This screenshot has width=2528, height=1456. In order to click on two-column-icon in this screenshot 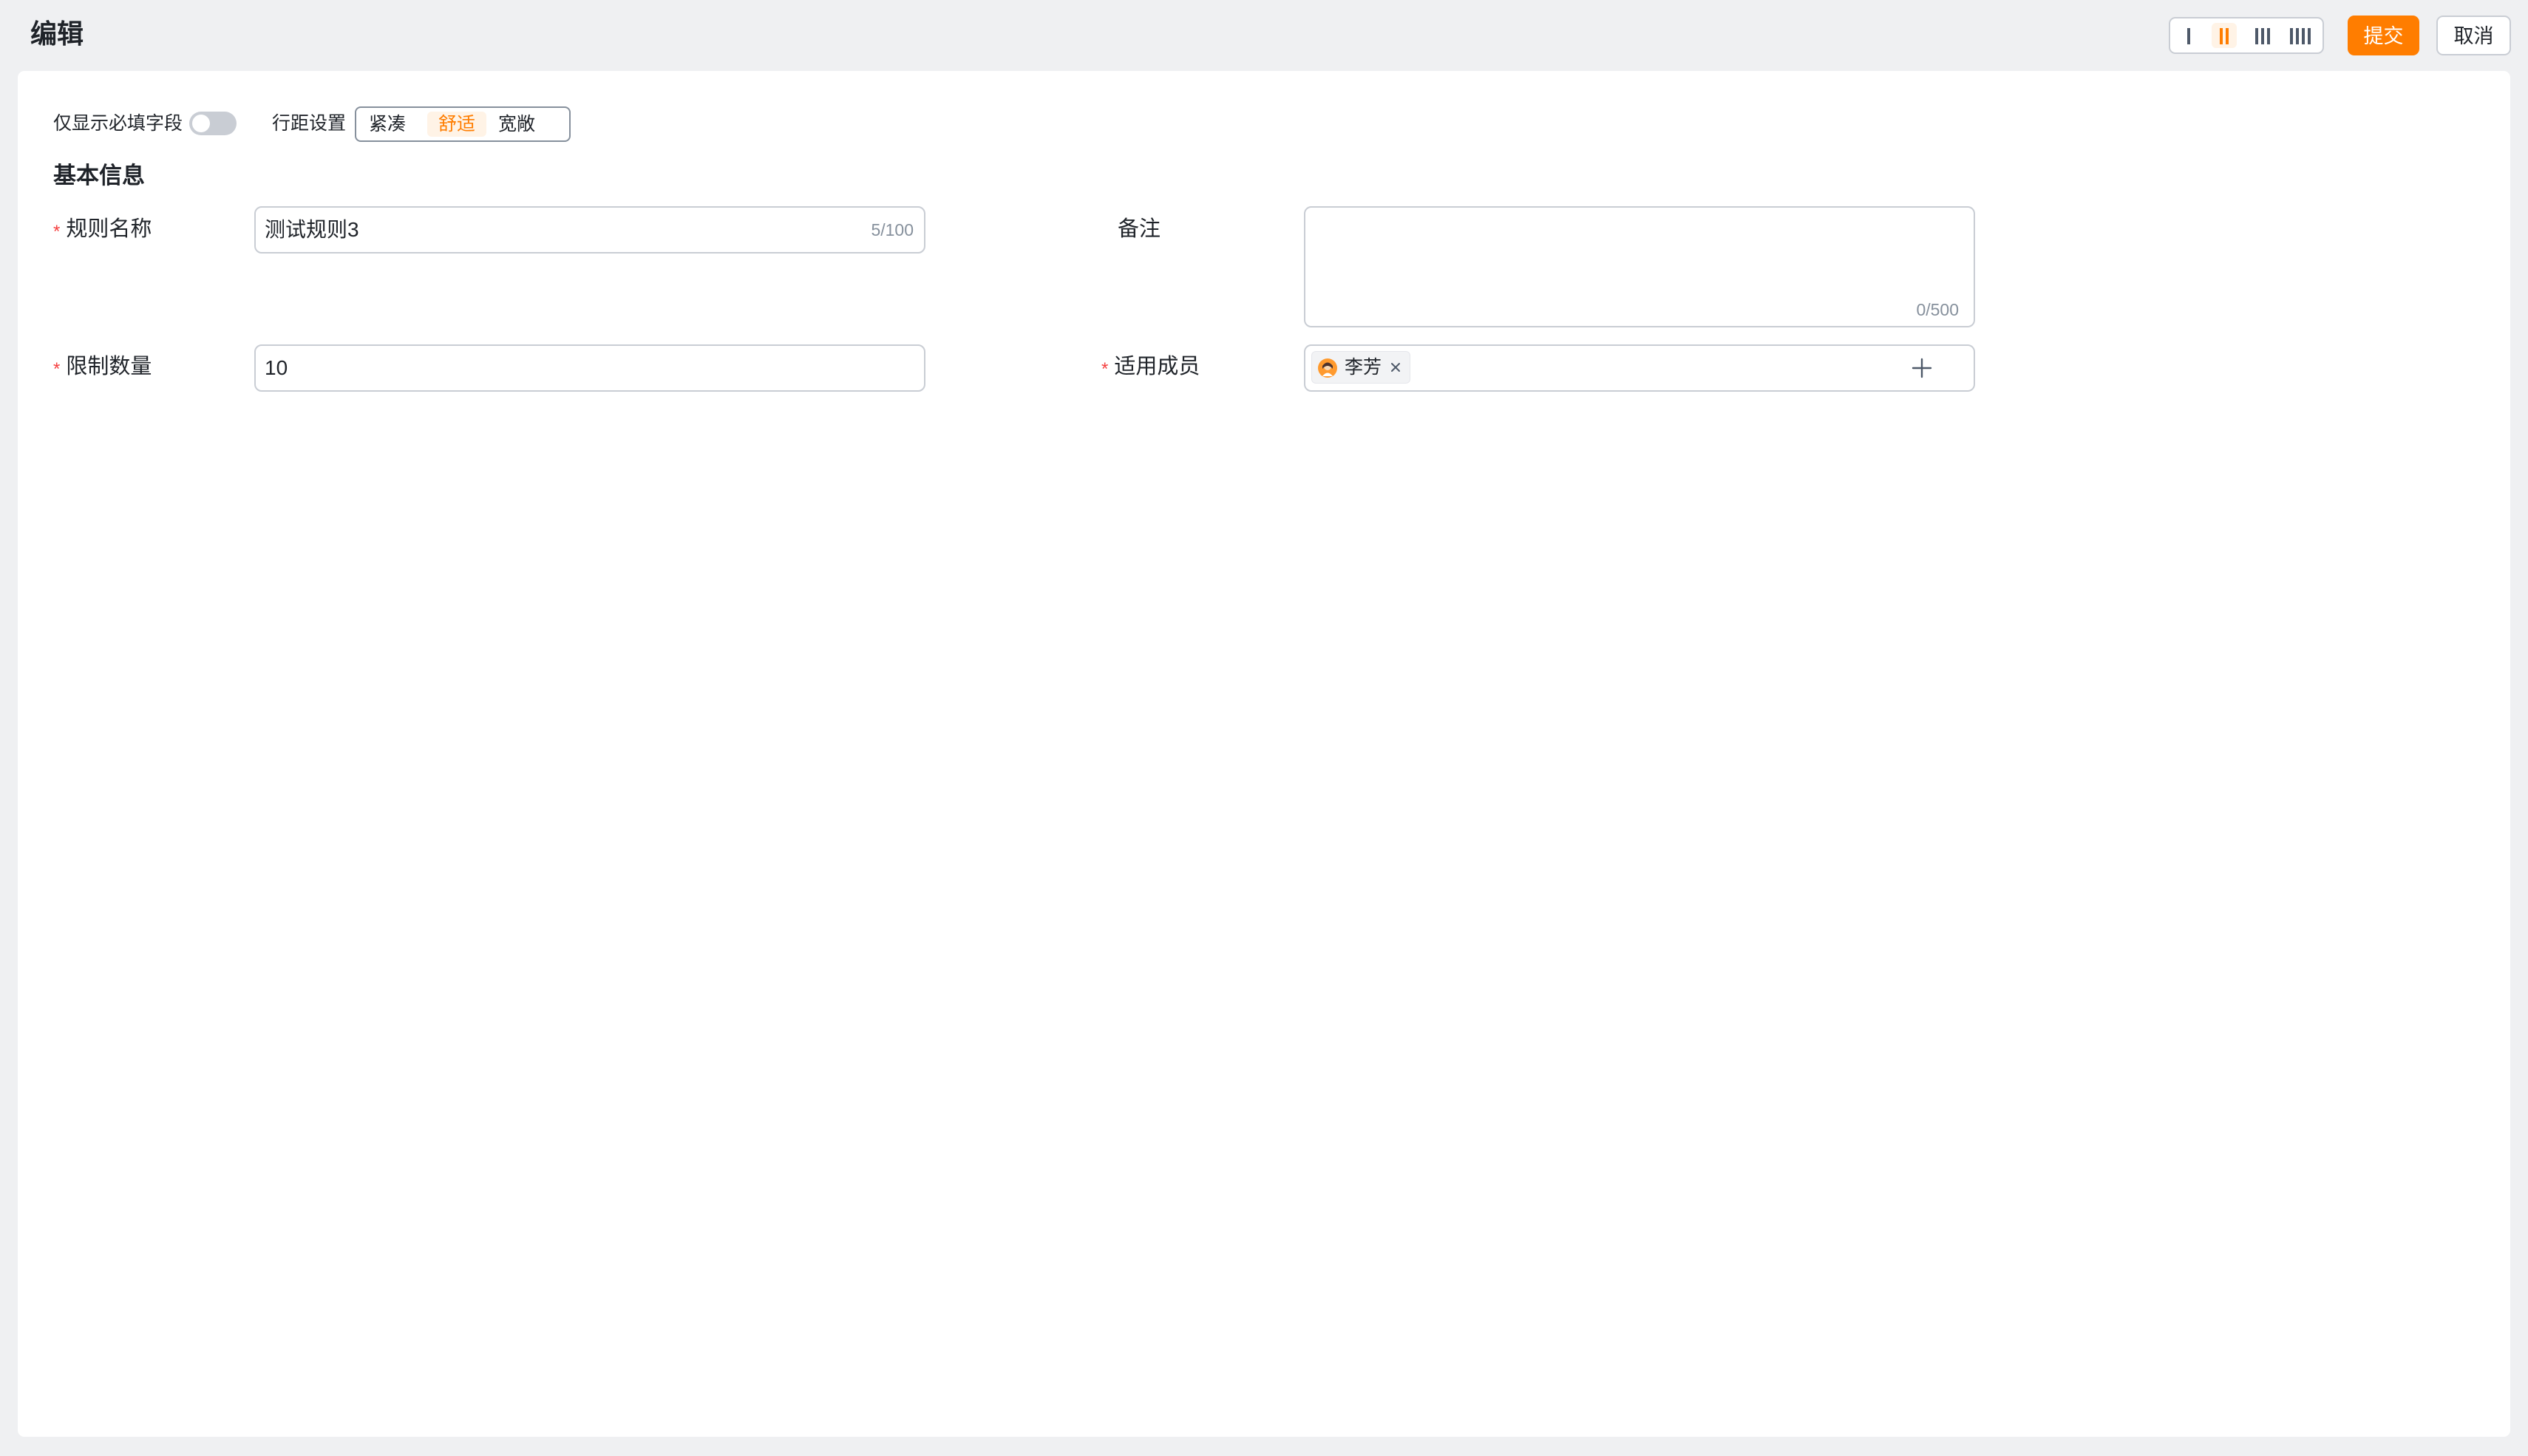, I will do `click(2224, 35)`.